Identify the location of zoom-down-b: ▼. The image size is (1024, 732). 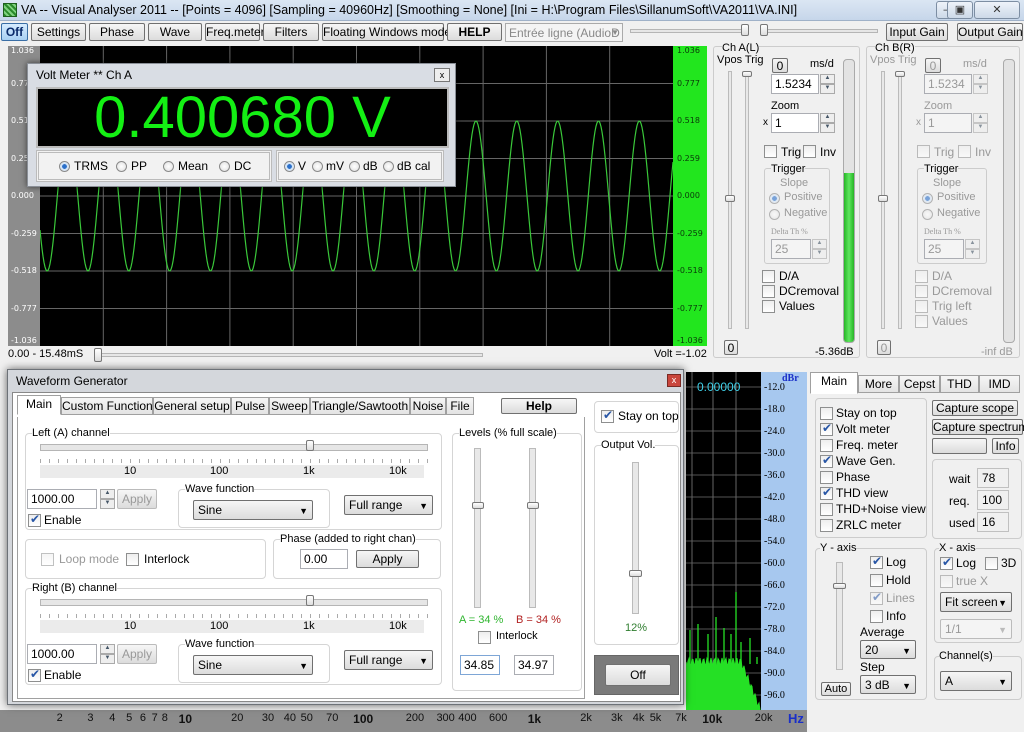
(980, 128).